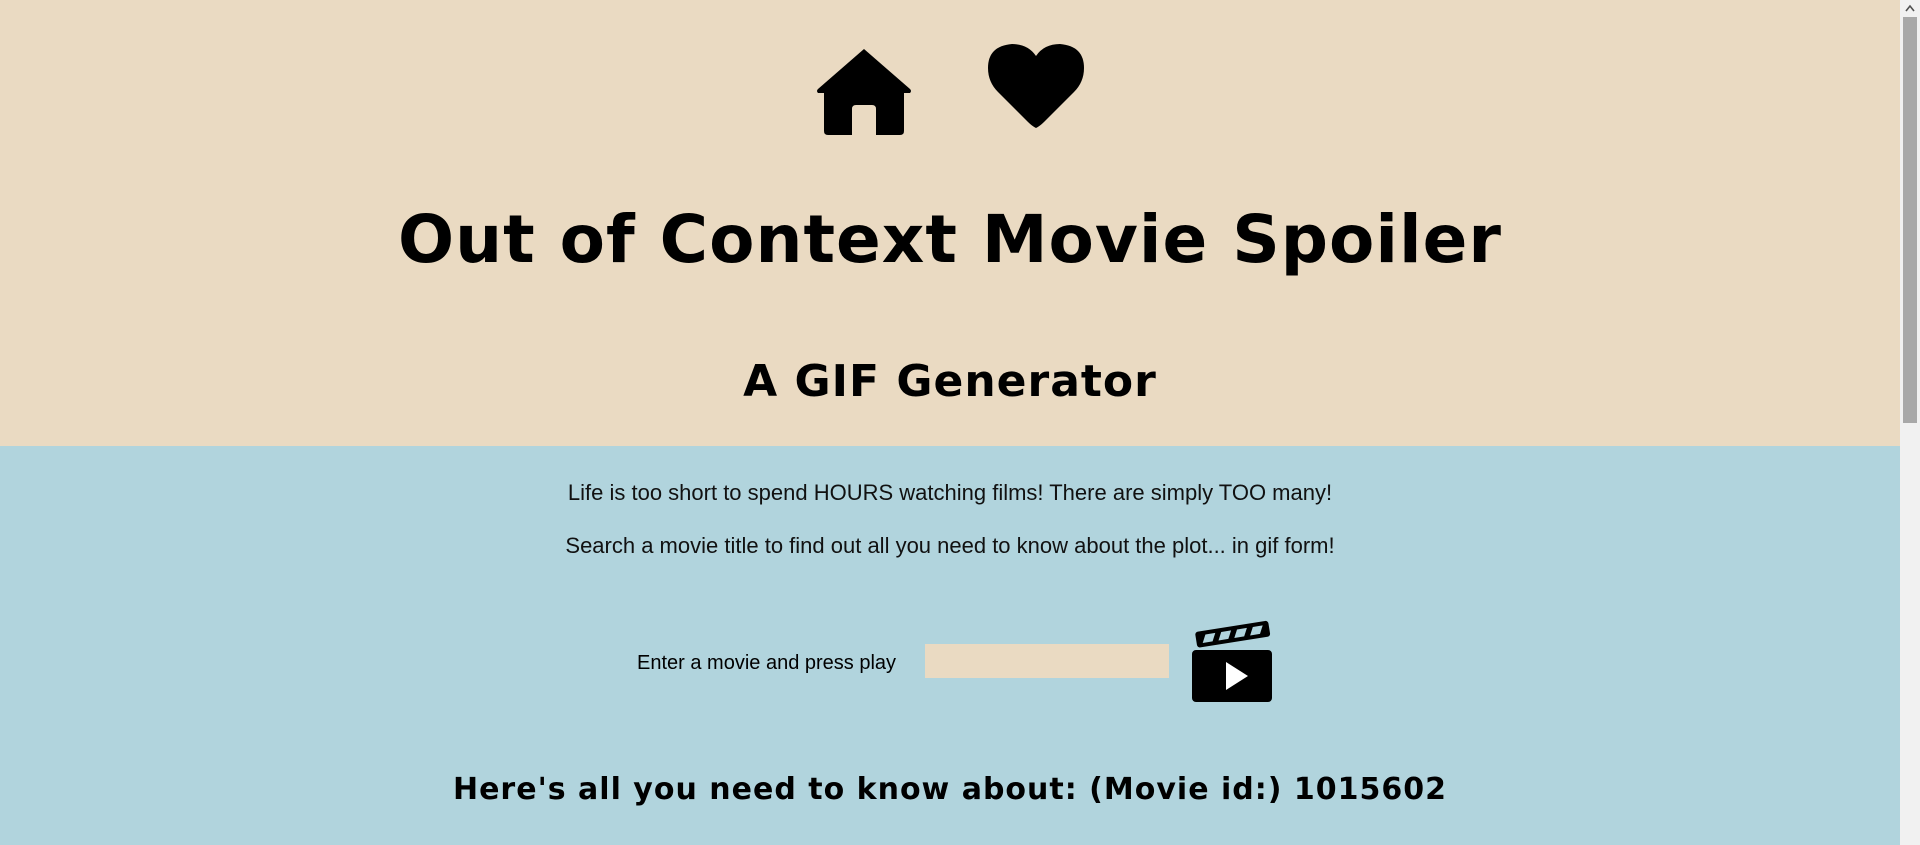  What do you see at coordinates (1047, 661) in the screenshot?
I see `movie-search-input` at bounding box center [1047, 661].